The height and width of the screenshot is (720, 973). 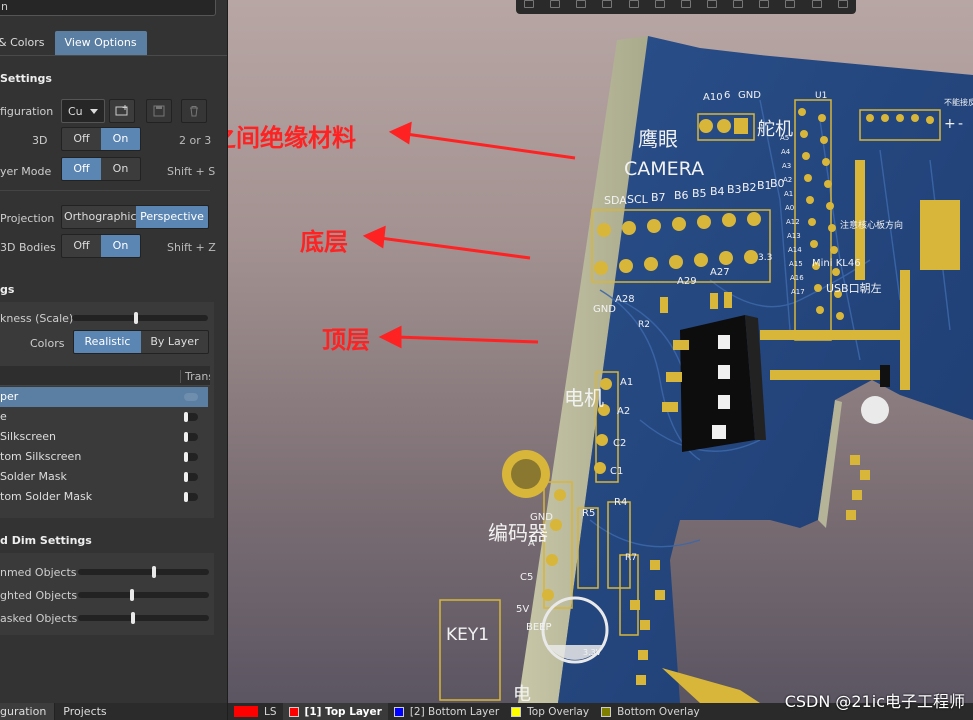 What do you see at coordinates (100, 43) in the screenshot?
I see `tab-view-options: View Options` at bounding box center [100, 43].